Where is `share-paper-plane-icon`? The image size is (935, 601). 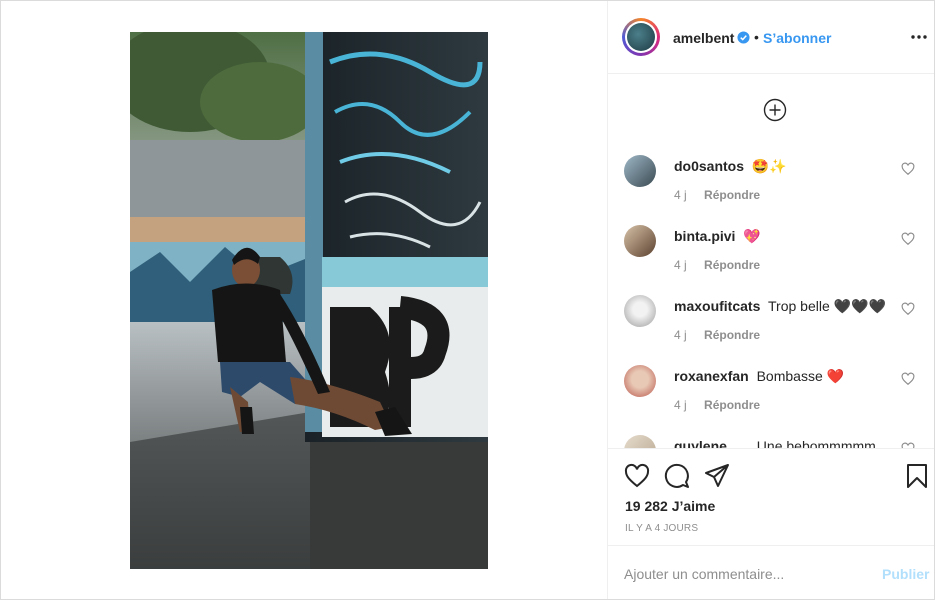 share-paper-plane-icon is located at coordinates (717, 476).